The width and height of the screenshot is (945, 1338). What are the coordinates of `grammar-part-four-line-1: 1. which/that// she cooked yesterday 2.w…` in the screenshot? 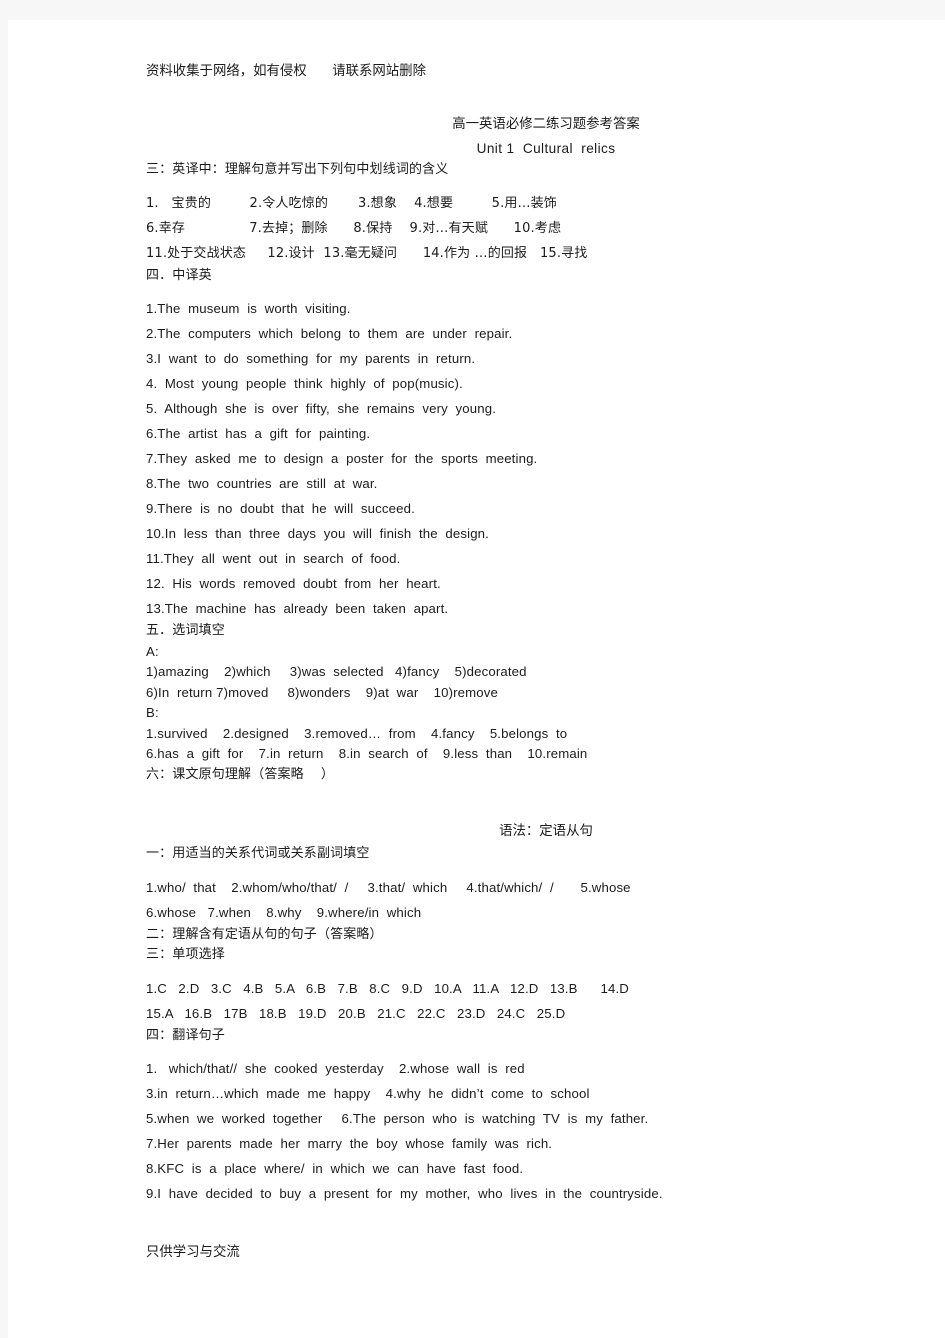 It's located at (335, 1068).